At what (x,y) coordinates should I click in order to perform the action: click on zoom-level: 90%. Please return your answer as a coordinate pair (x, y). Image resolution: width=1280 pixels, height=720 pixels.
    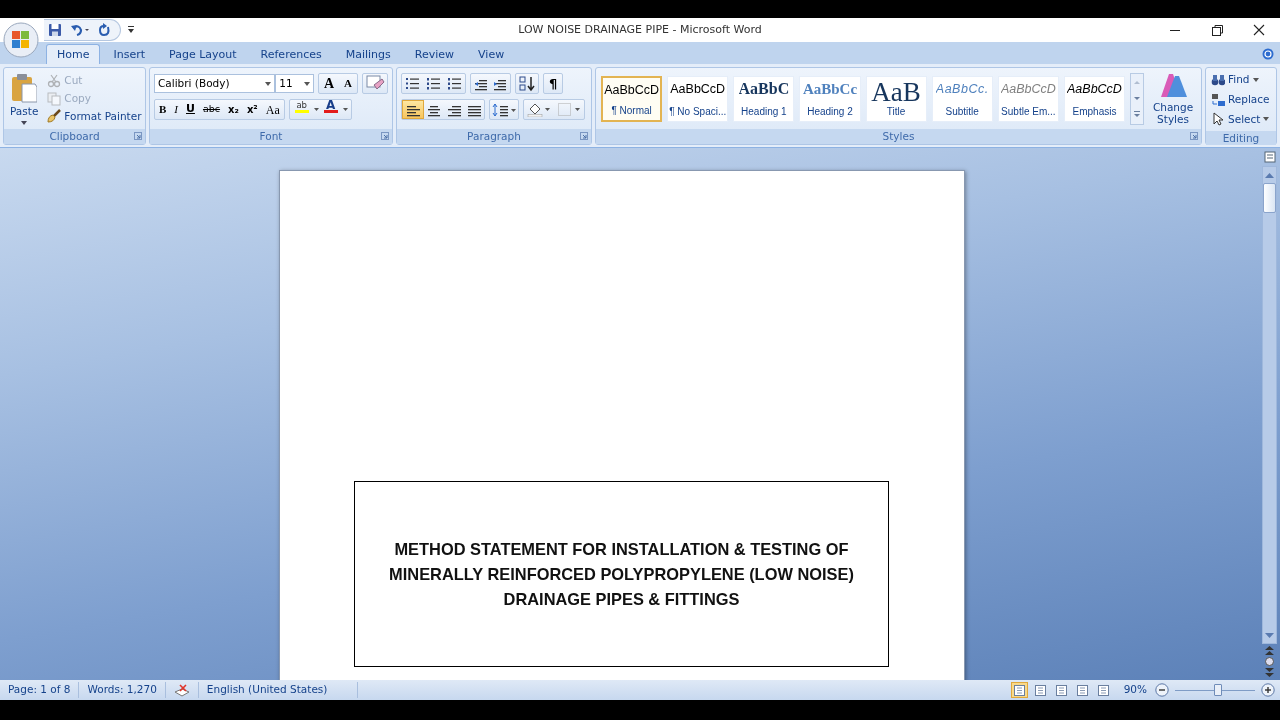
    Looking at the image, I should click on (1135, 690).